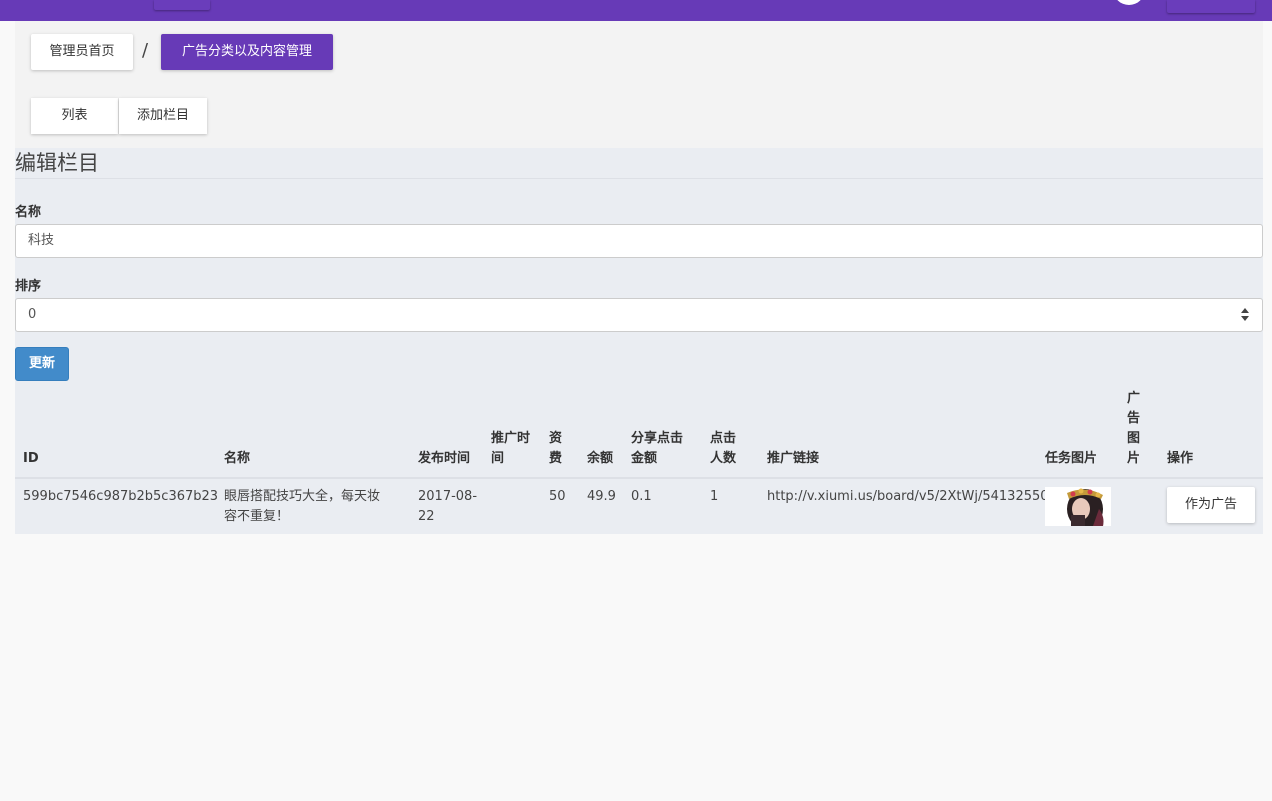 The width and height of the screenshot is (1272, 801). What do you see at coordinates (74, 116) in the screenshot?
I see `tab-list: 列表` at bounding box center [74, 116].